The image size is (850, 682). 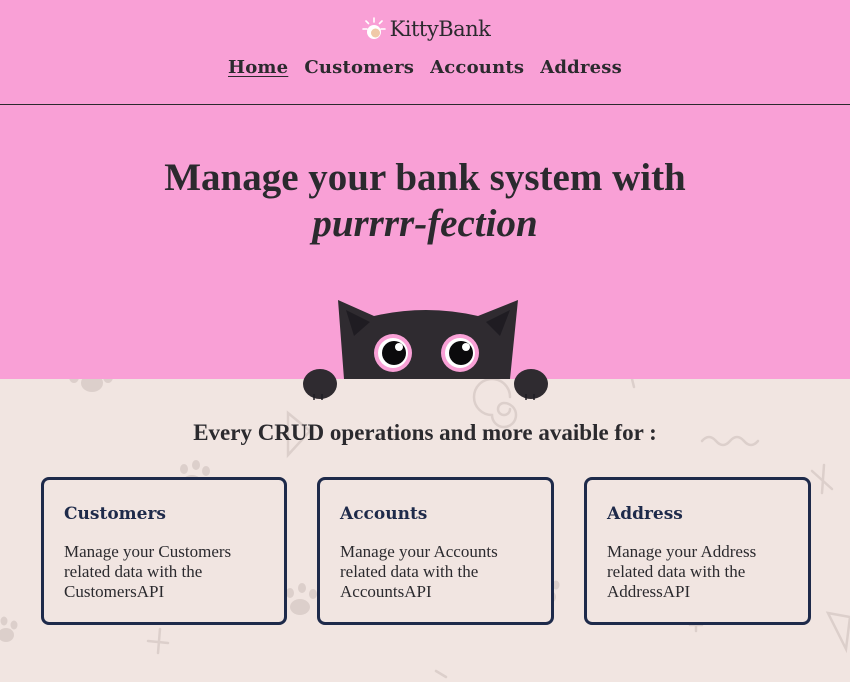 I want to click on paw-sun-logo-icon, so click(x=373, y=28).